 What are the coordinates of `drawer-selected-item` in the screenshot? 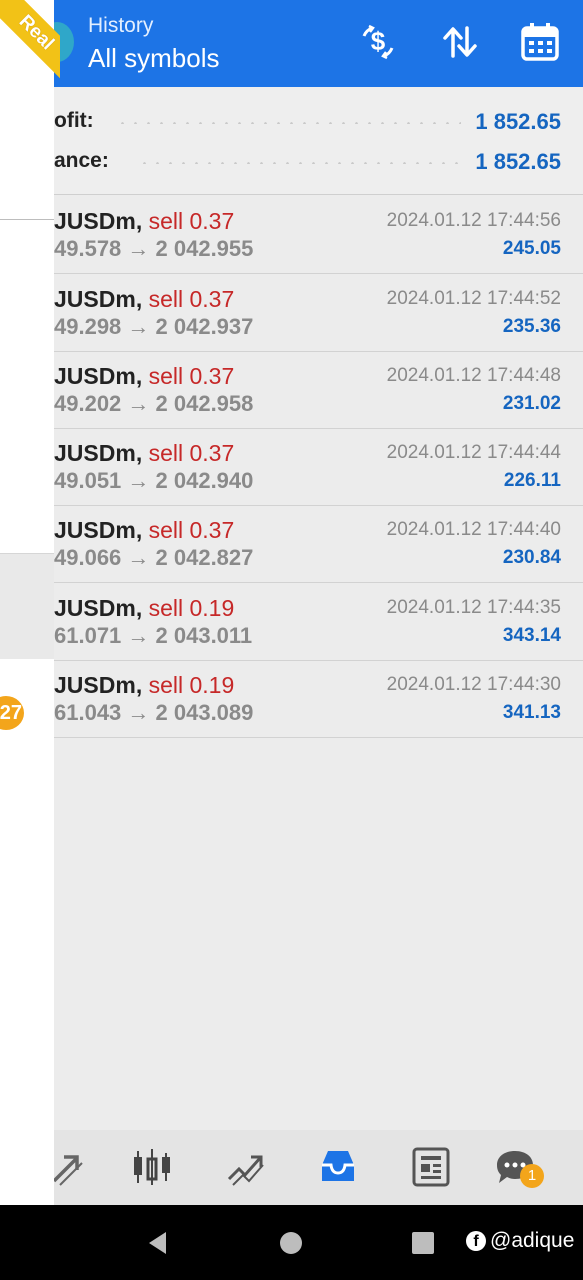 It's located at (27, 606).